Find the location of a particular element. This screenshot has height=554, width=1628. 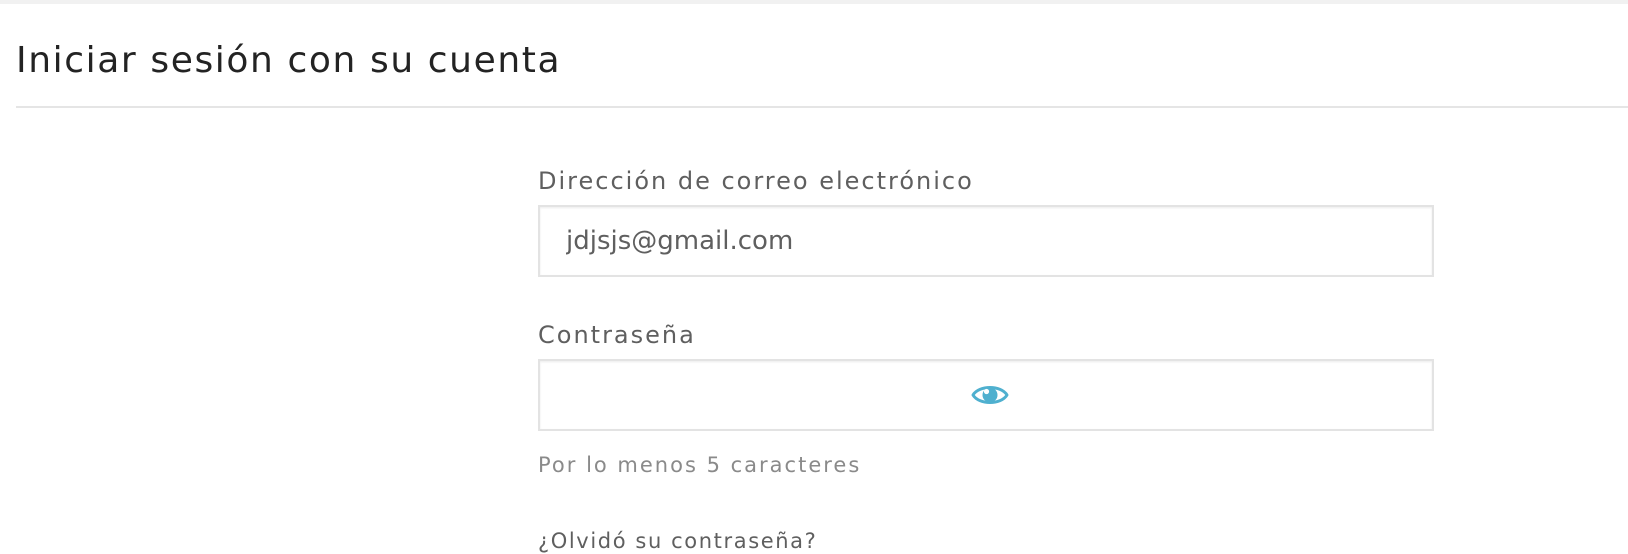

email-label: Dirección de correo electrónico is located at coordinates (756, 181).